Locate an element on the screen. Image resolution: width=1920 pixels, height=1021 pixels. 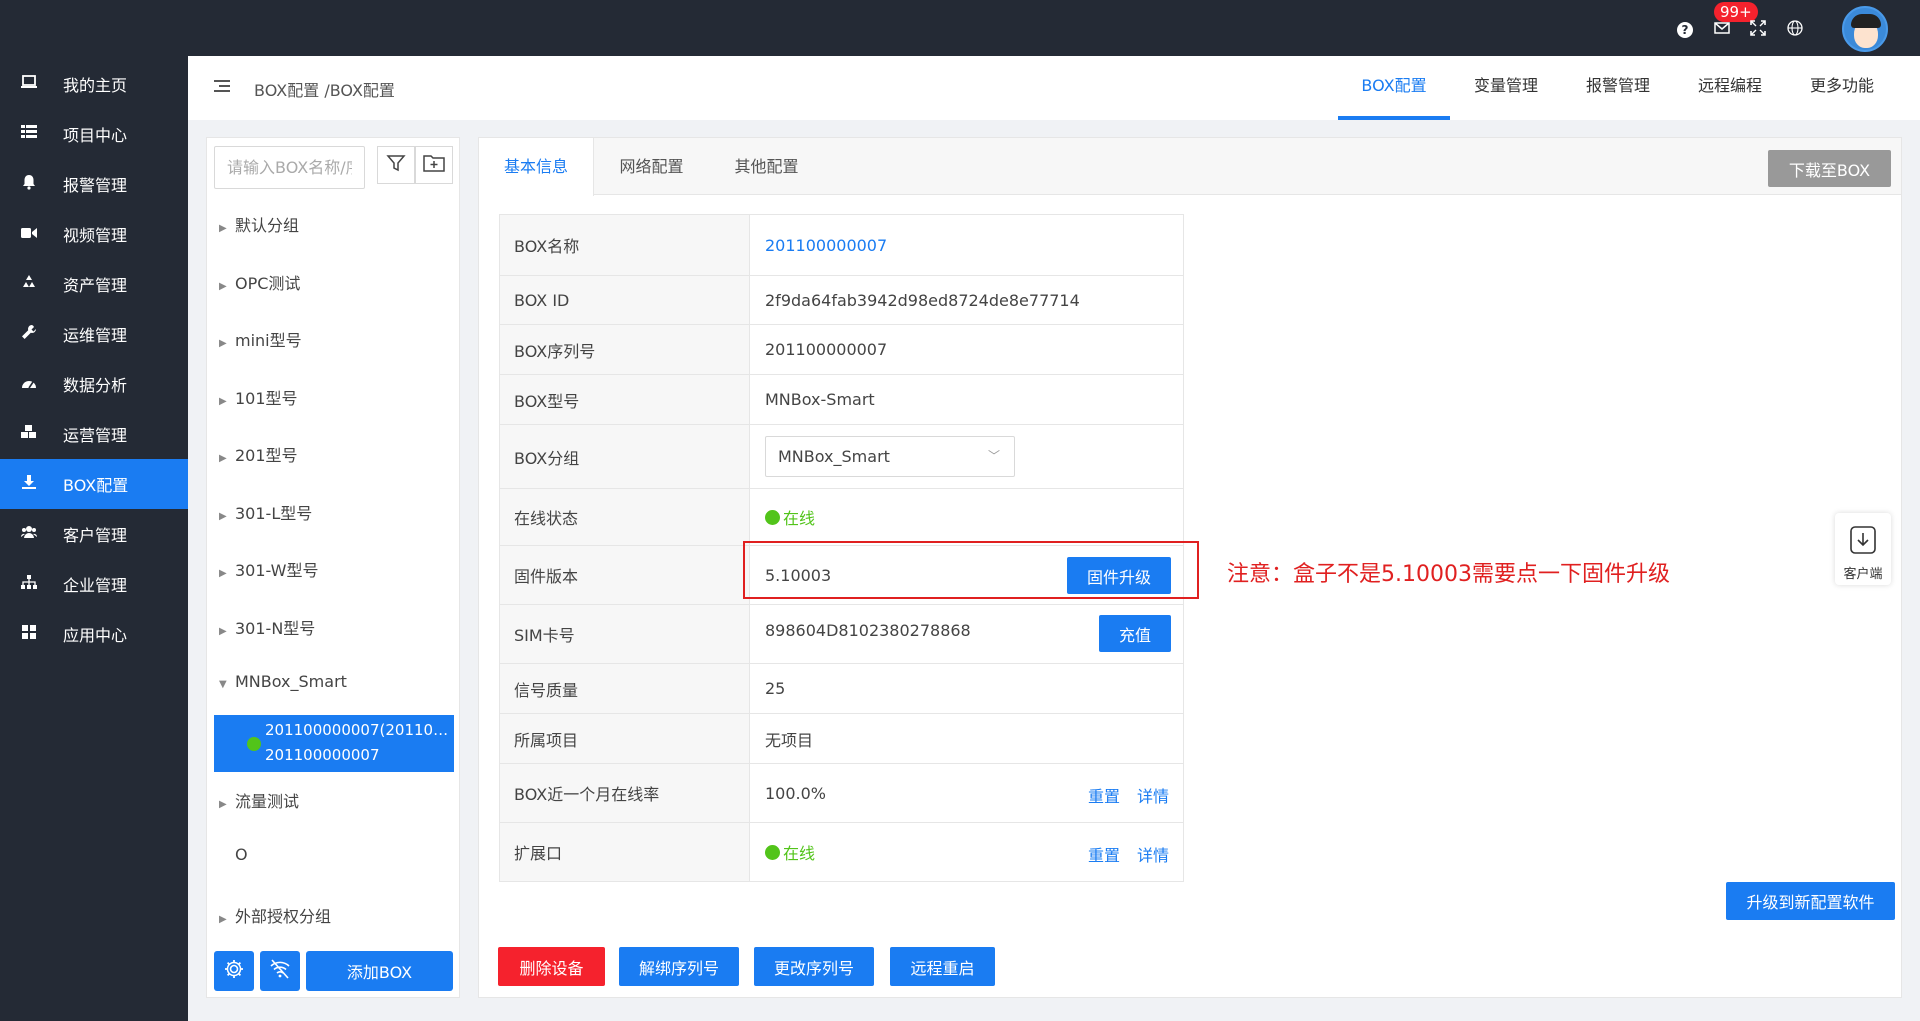
tree-group: O is located at coordinates (233, 854).